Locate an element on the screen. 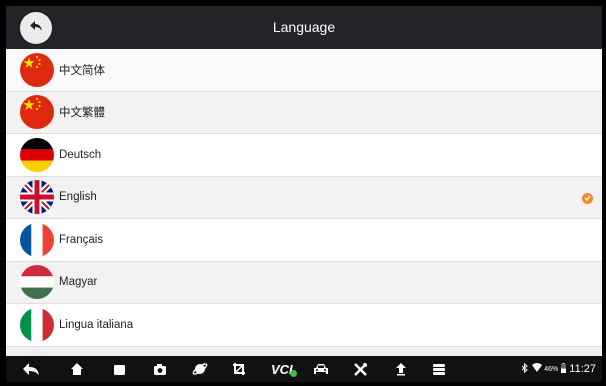  back-button is located at coordinates (36, 28).